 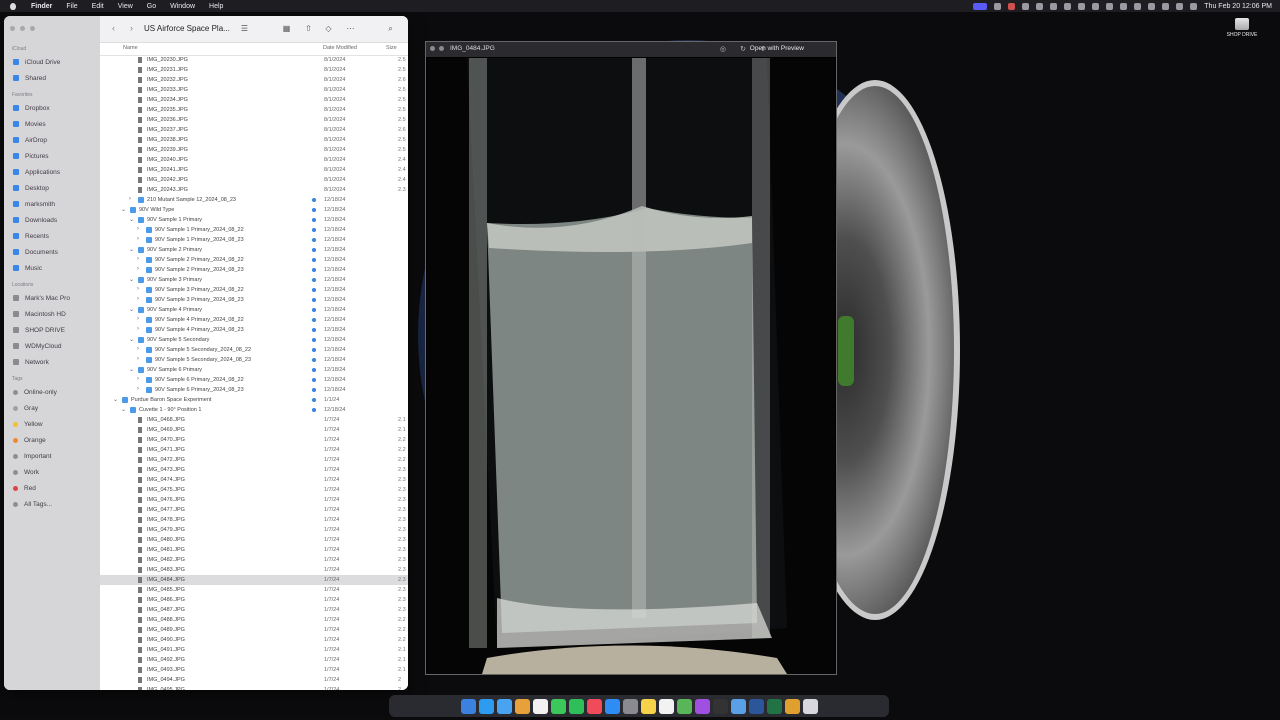 I want to click on file-row: ⌄ 90V Sample 4 Primary 12/18/24, so click(x=254, y=310).